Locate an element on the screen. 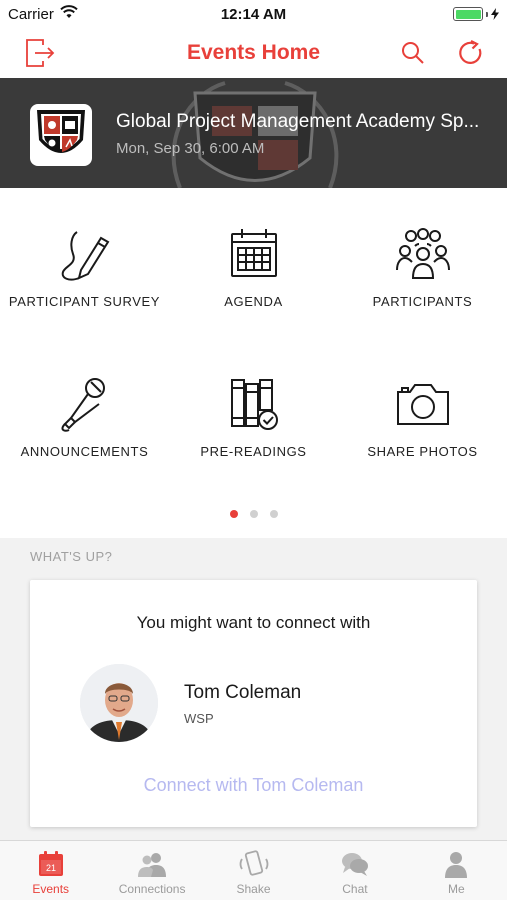 This screenshot has width=507, height=900. connections-icon is located at coordinates (152, 865).